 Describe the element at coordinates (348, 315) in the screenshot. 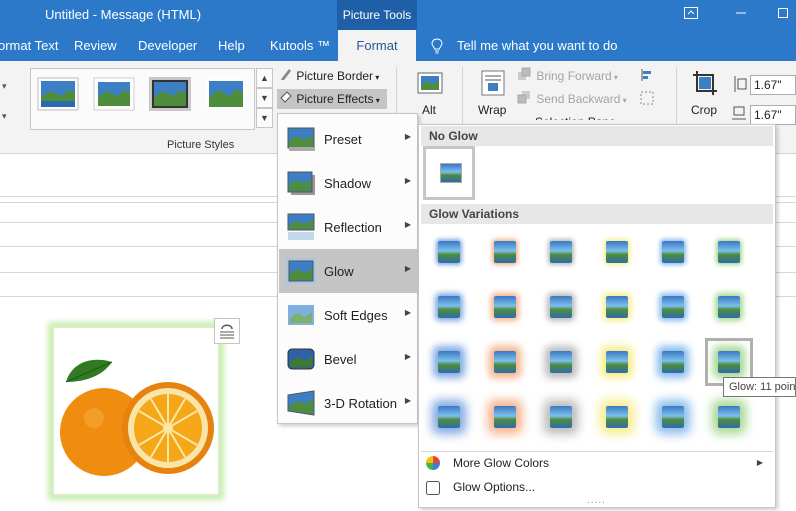

I see `effects-soft-edges: Soft Edges ▶` at that location.